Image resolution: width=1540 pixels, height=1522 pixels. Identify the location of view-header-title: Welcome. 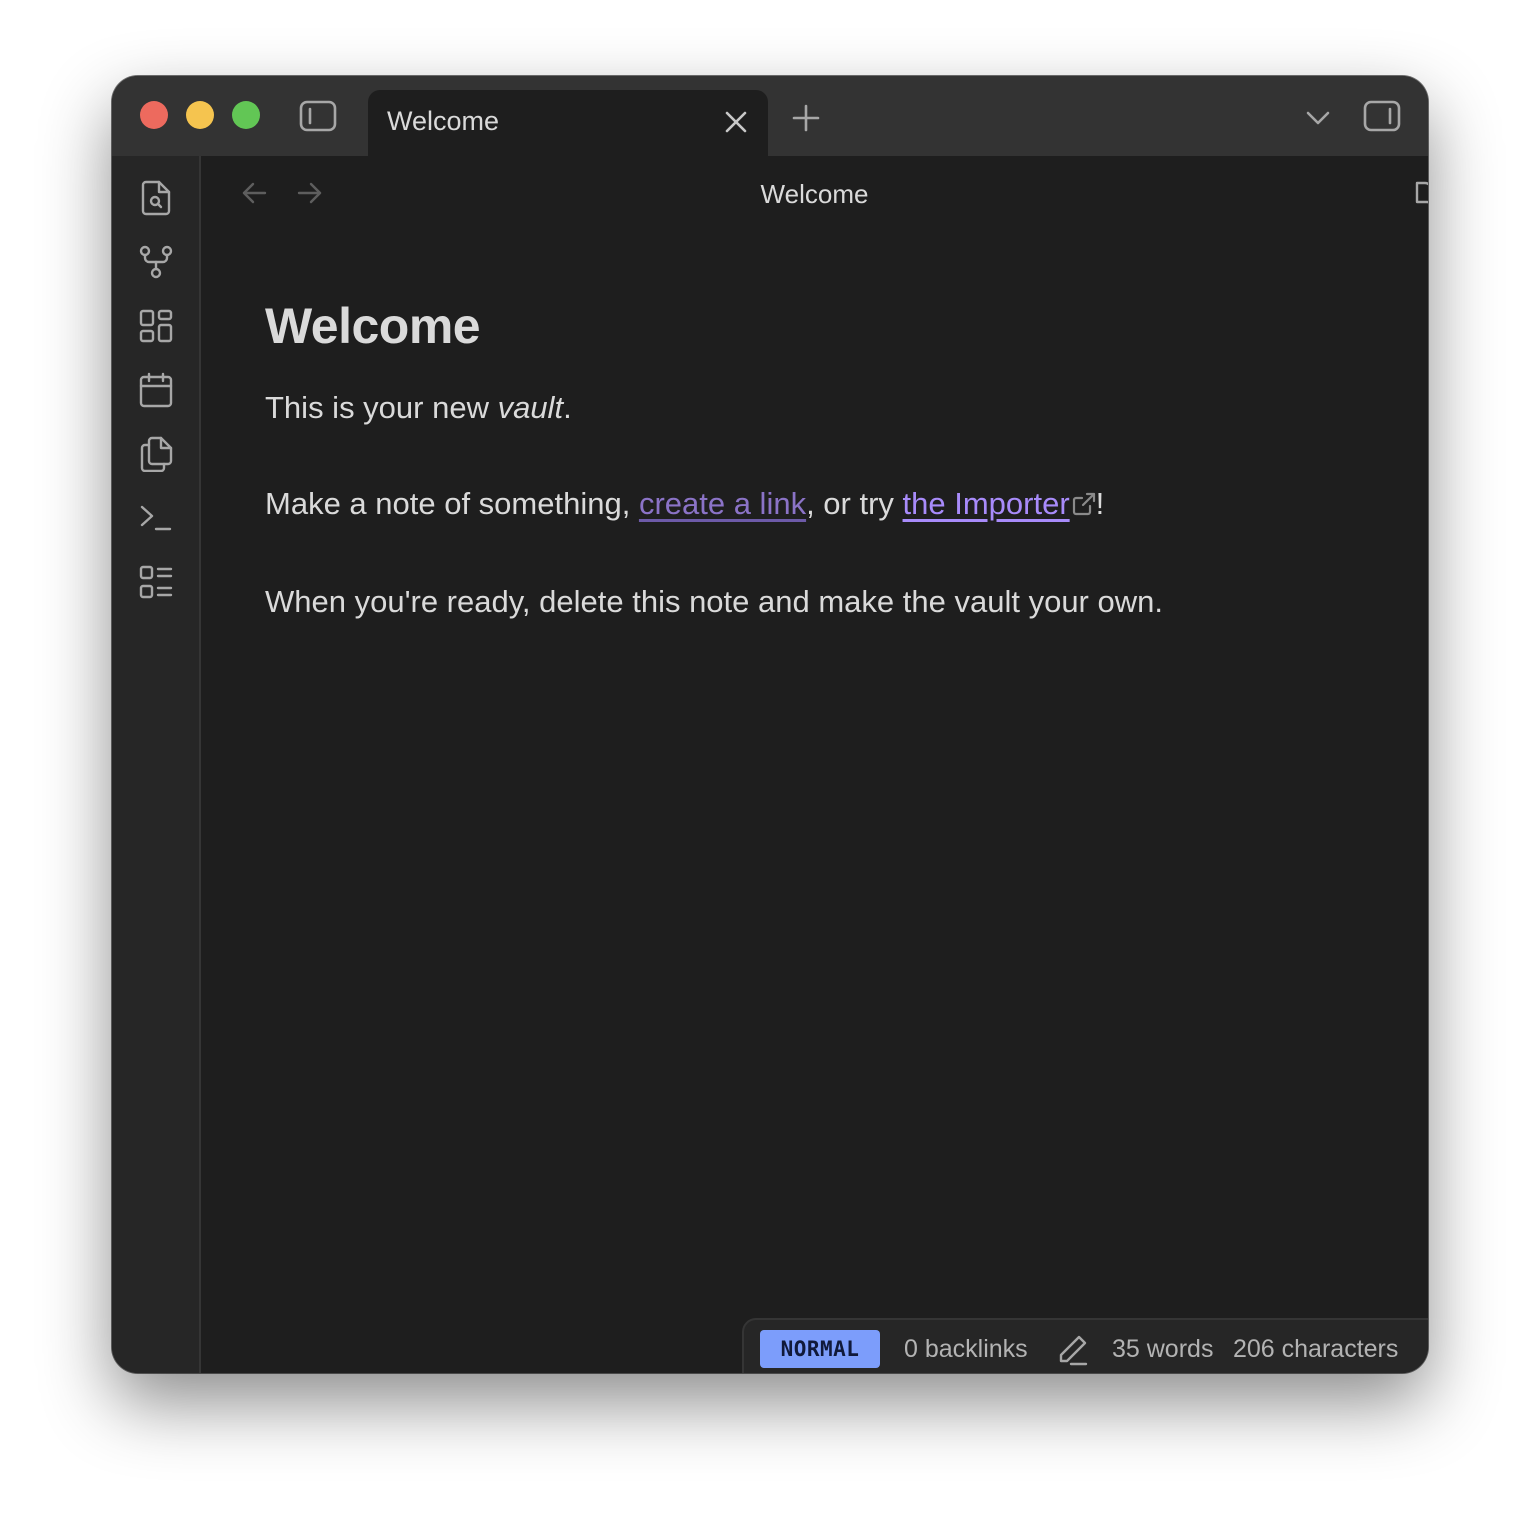
(814, 194).